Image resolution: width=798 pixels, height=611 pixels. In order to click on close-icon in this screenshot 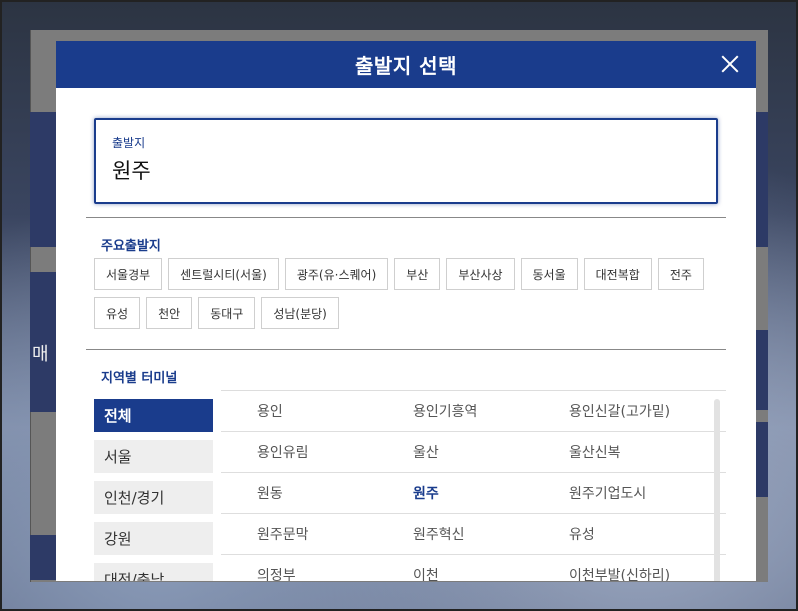, I will do `click(730, 64)`.